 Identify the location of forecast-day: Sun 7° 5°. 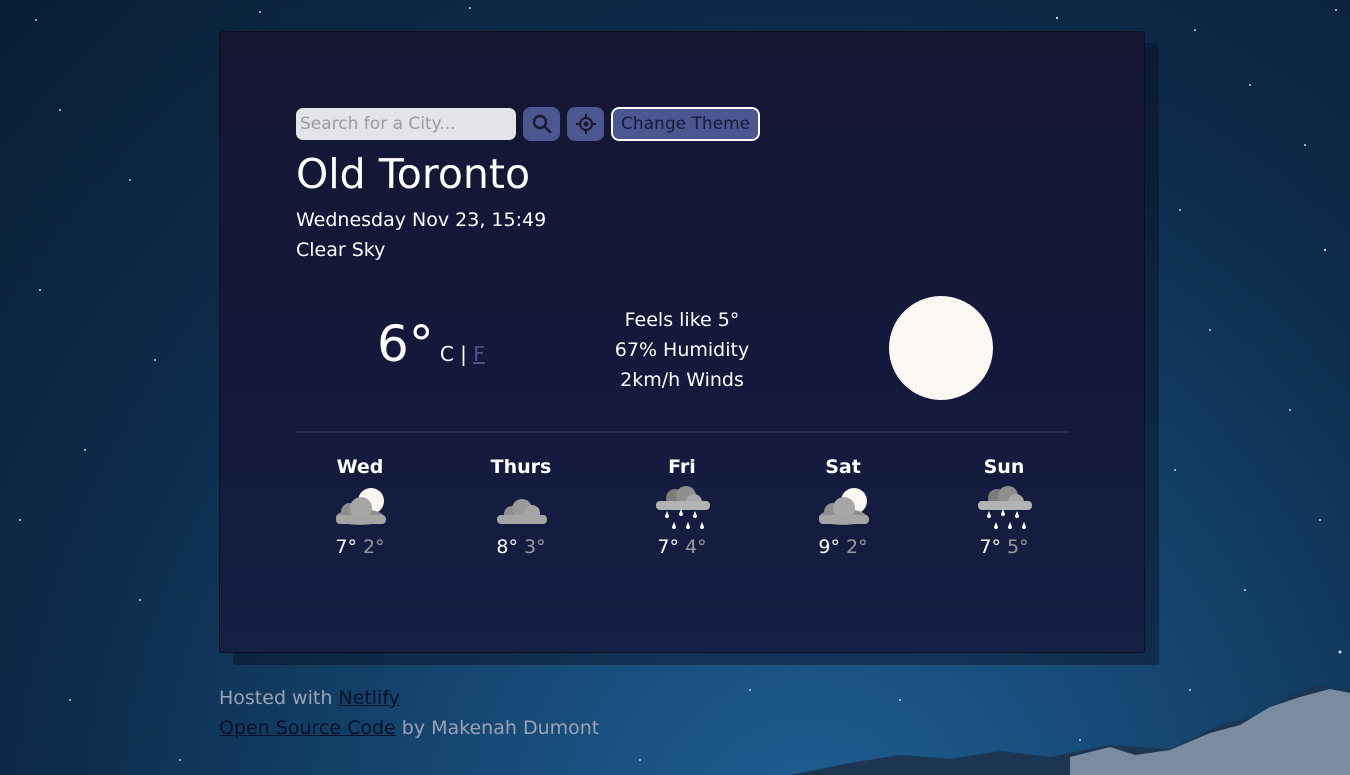
(1004, 507).